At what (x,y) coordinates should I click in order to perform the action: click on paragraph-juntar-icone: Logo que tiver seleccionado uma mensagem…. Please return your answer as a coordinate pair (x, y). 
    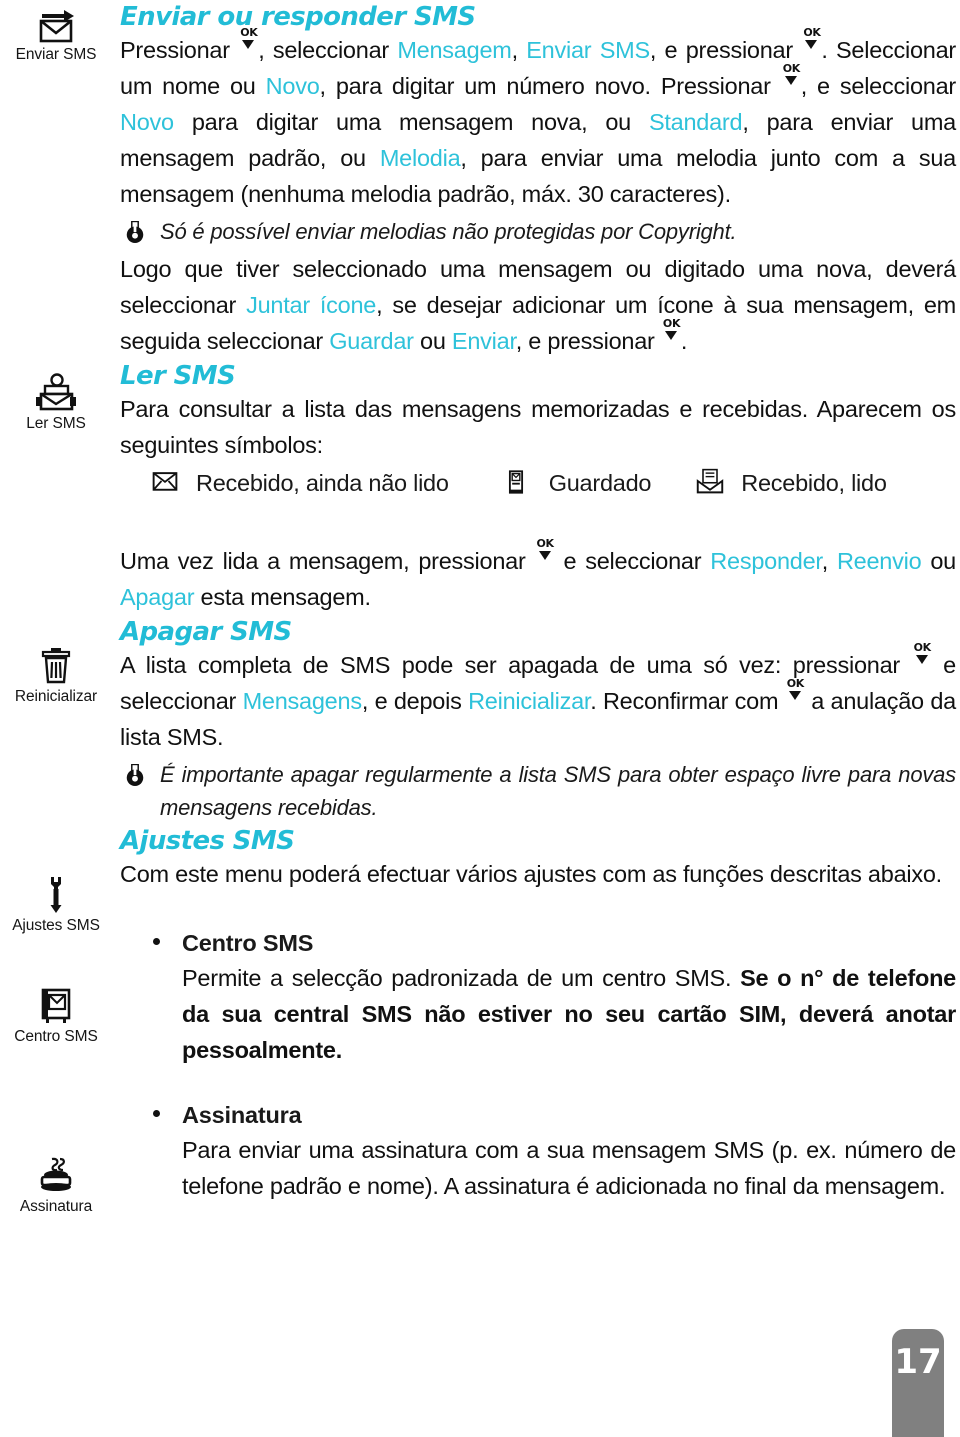
    Looking at the image, I should click on (538, 305).